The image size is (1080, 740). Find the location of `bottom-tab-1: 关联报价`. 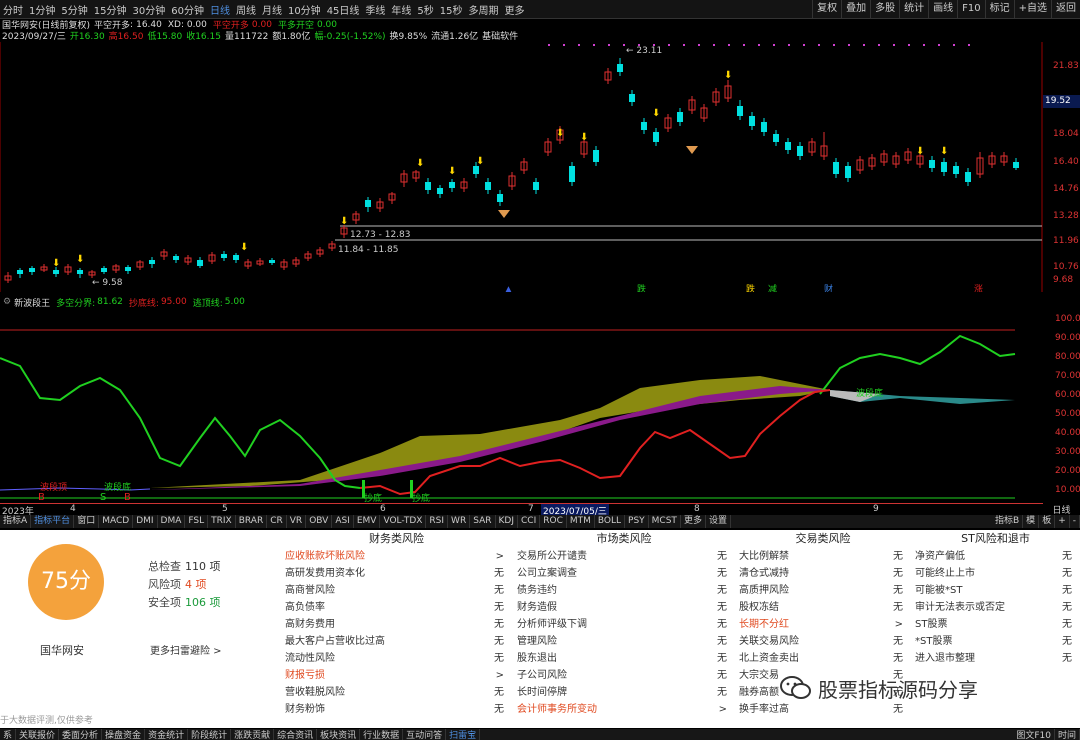

bottom-tab-1: 关联报价 is located at coordinates (38, 734).